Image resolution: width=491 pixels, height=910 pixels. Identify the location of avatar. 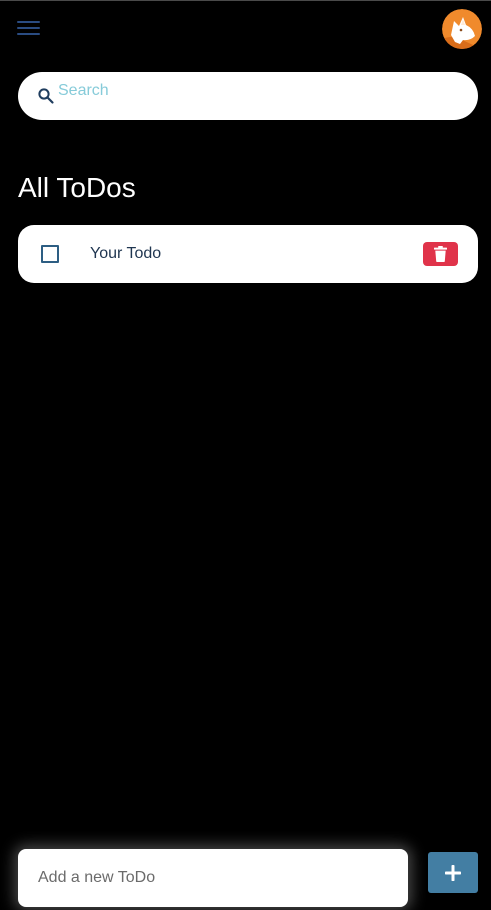
(462, 29).